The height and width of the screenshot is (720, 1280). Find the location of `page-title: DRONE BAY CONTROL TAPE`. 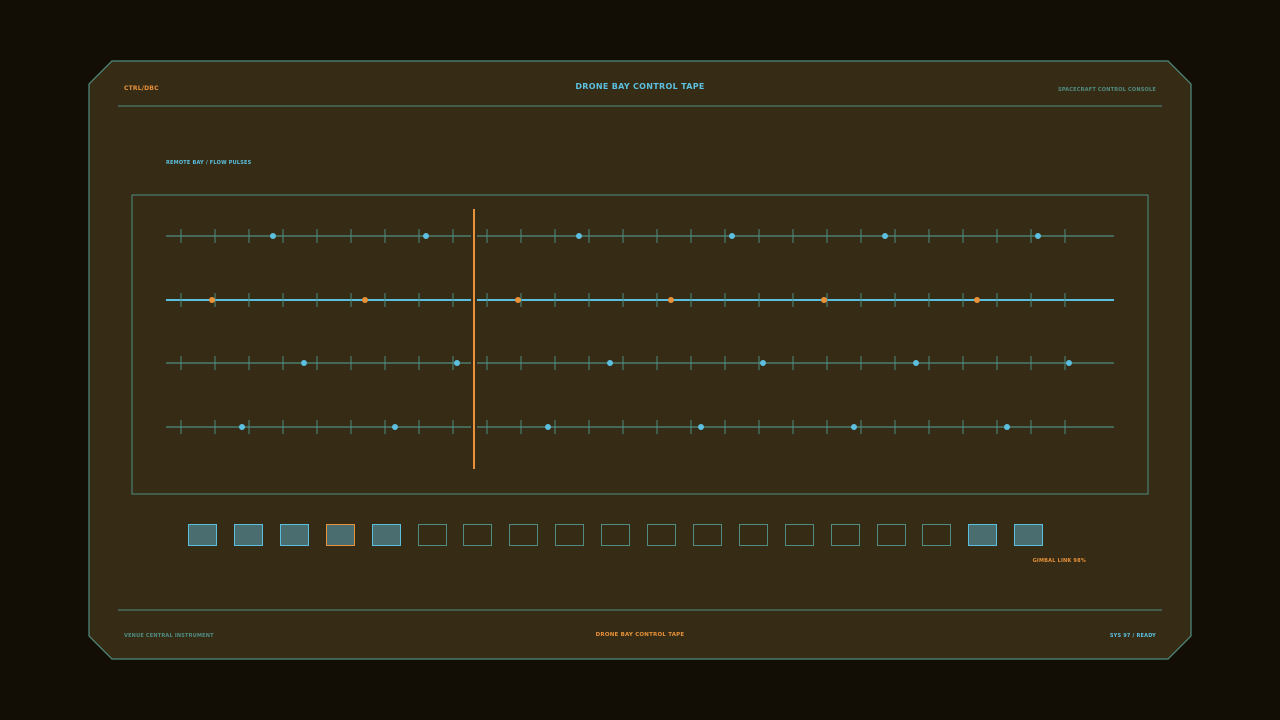

page-title: DRONE BAY CONTROL TAPE is located at coordinates (640, 86).